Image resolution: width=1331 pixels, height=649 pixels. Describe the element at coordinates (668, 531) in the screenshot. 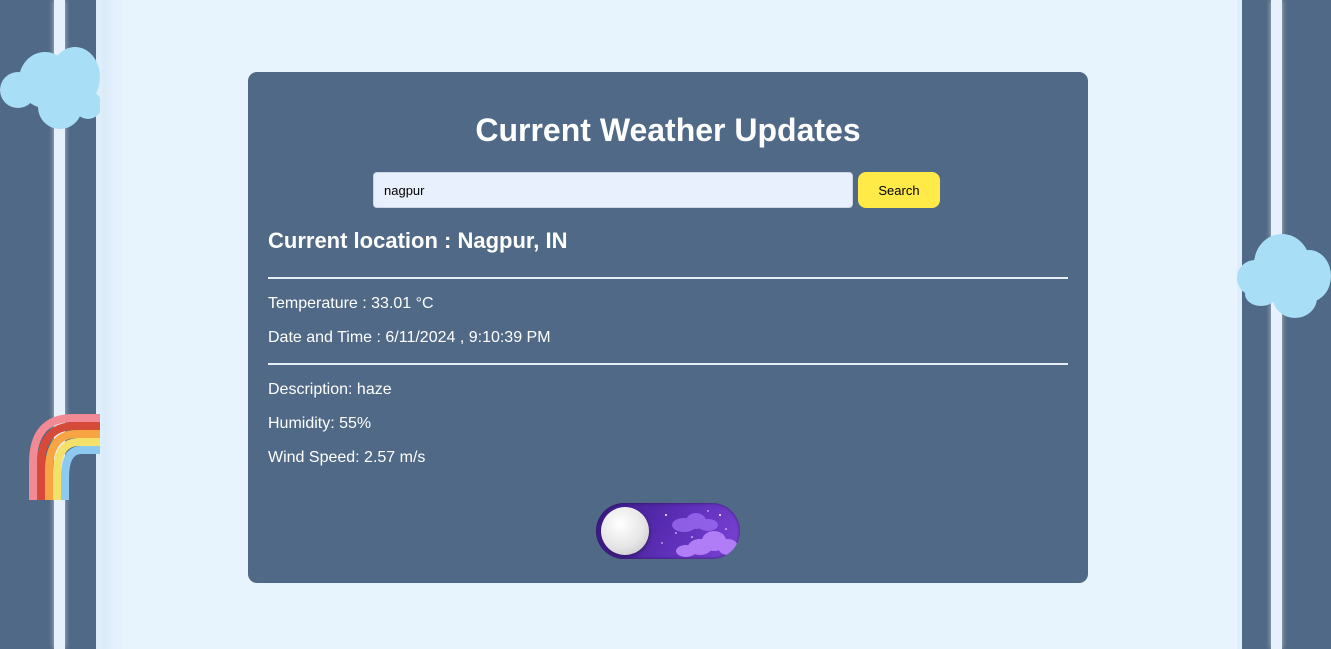

I see `theme-toggle` at that location.